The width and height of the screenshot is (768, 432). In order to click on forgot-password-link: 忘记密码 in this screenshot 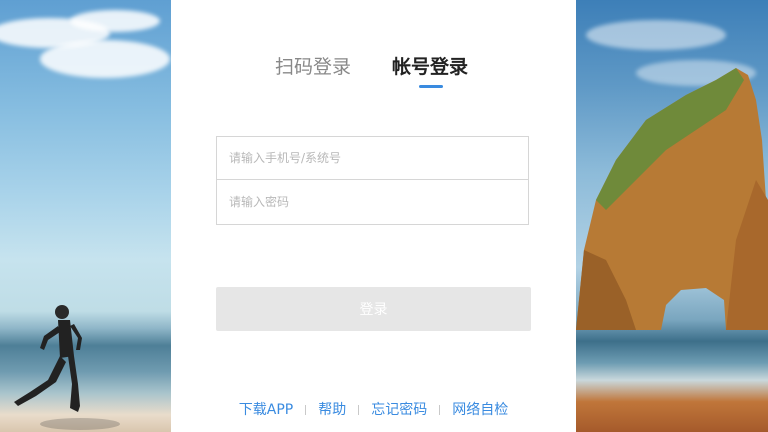, I will do `click(399, 410)`.